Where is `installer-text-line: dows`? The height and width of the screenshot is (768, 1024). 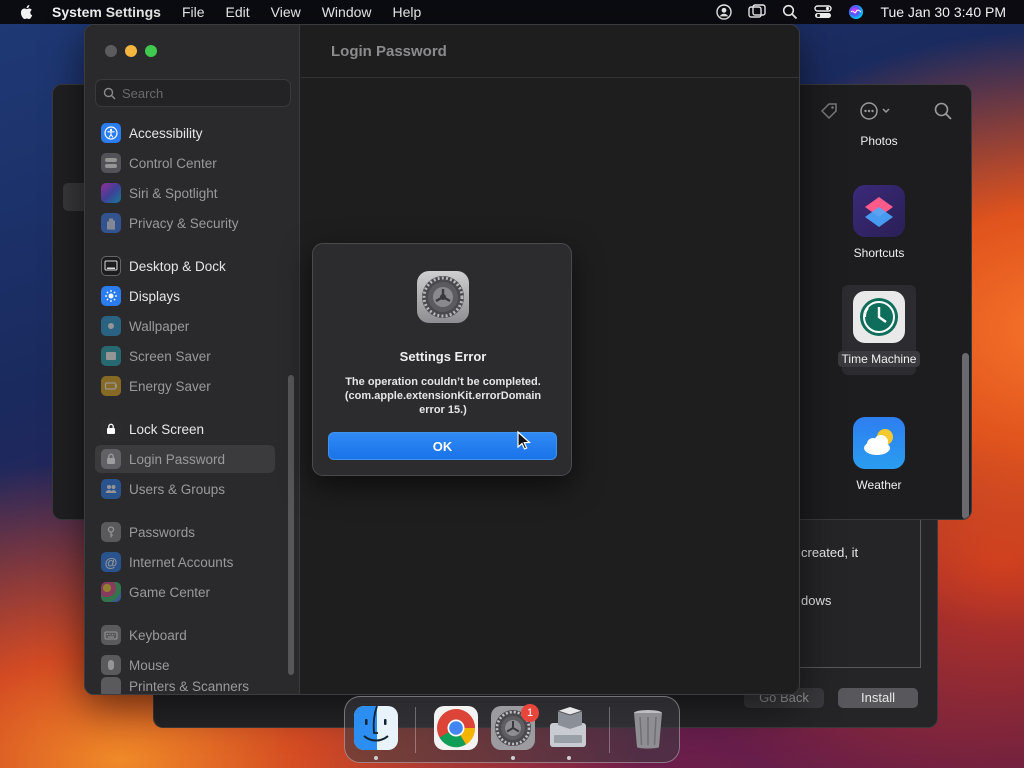 installer-text-line: dows is located at coordinates (816, 600).